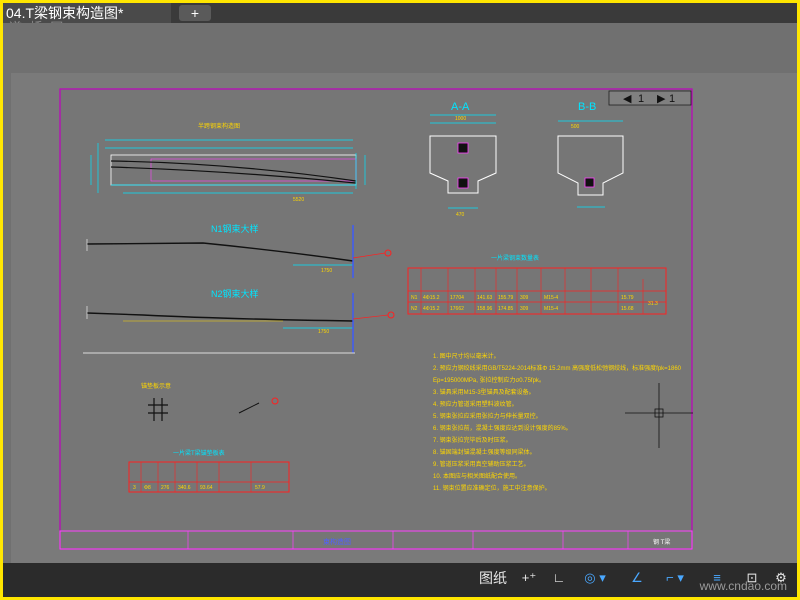 The image size is (800, 600). Describe the element at coordinates (661, 542) in the screenshot. I see `title-block-right-label: 钢 T梁` at that location.